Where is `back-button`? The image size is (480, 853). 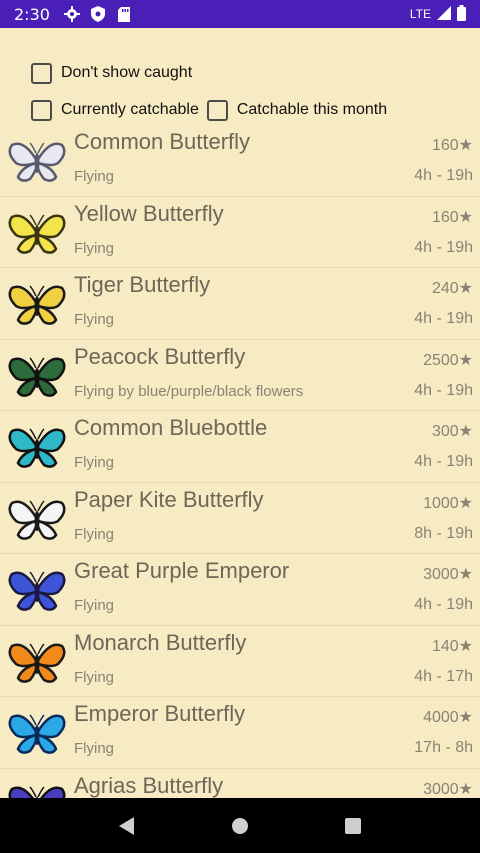 back-button is located at coordinates (127, 826).